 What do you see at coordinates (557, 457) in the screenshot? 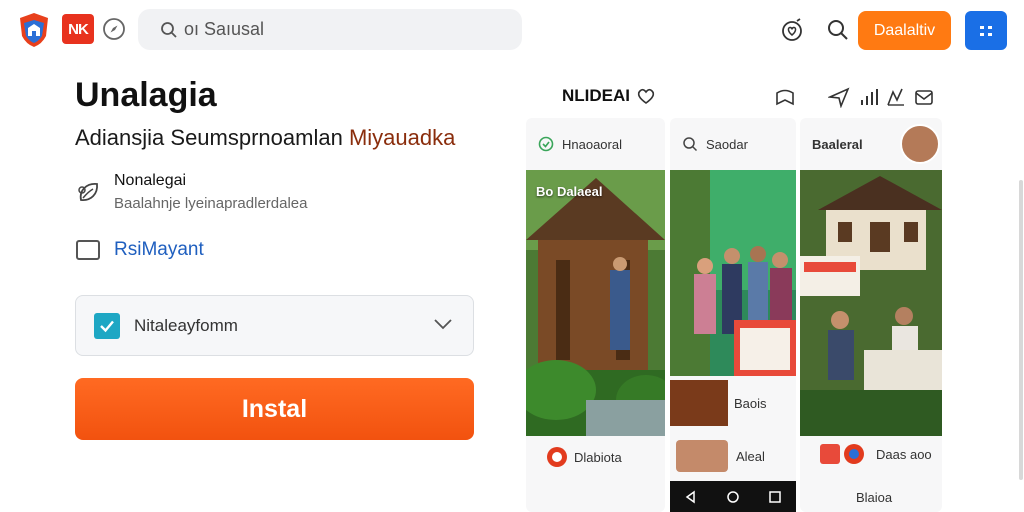
I see `logo-icon` at bounding box center [557, 457].